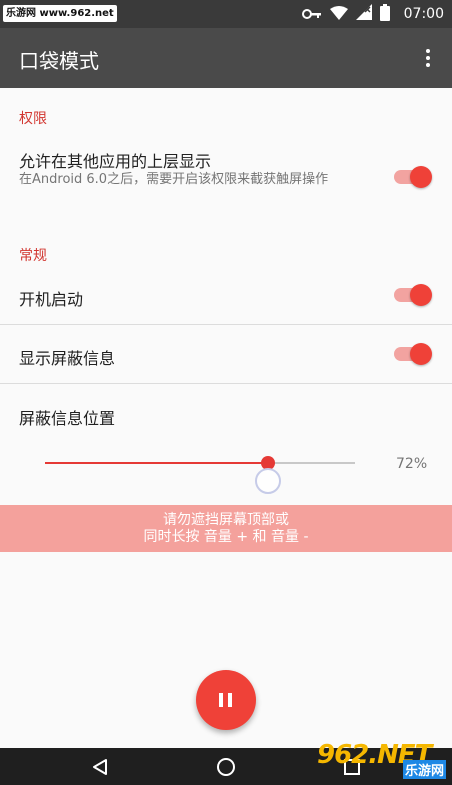 The width and height of the screenshot is (452, 785). What do you see at coordinates (412, 464) in the screenshot?
I see `slider-value-label: 72%` at bounding box center [412, 464].